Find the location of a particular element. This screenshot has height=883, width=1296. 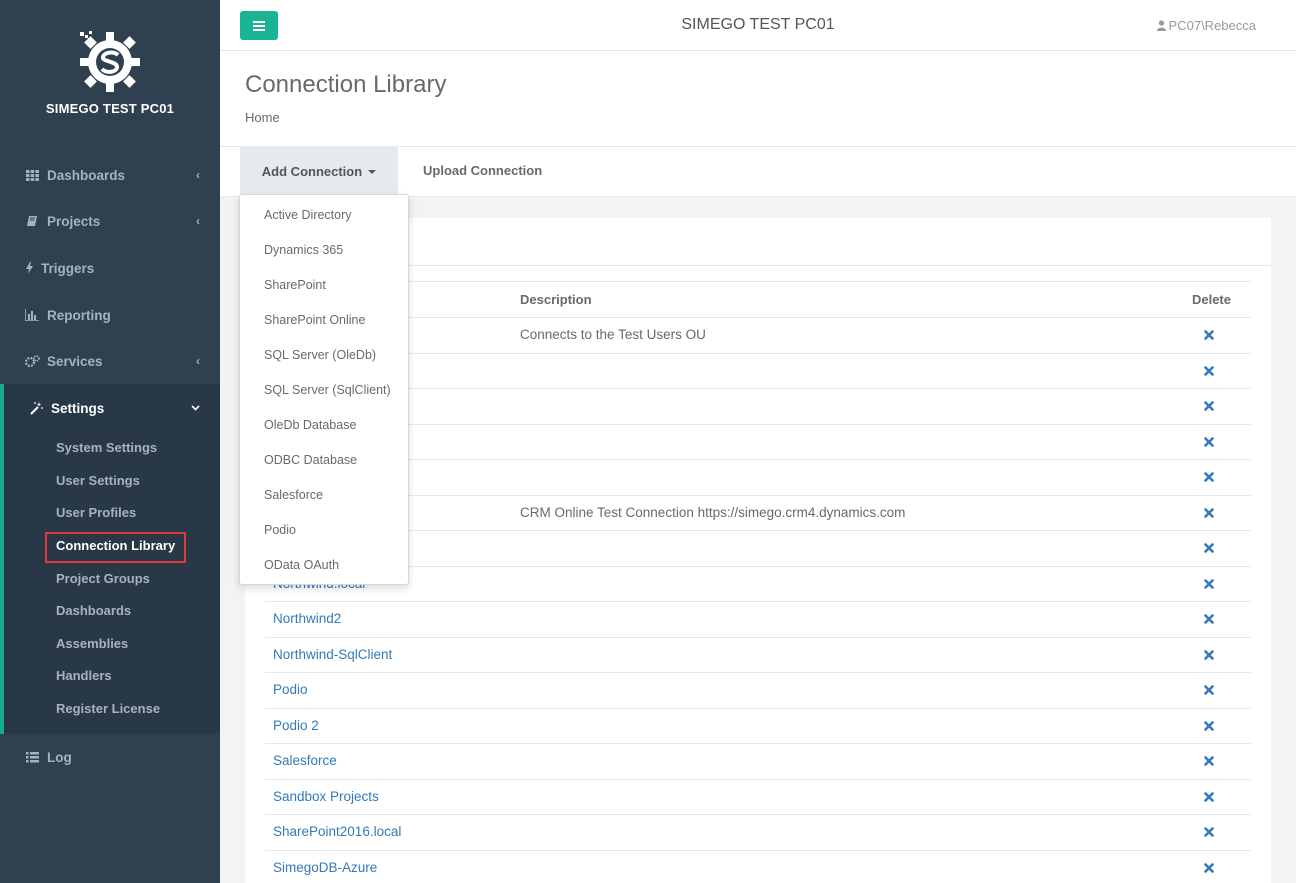

breadcrumb: Home is located at coordinates (262, 117).